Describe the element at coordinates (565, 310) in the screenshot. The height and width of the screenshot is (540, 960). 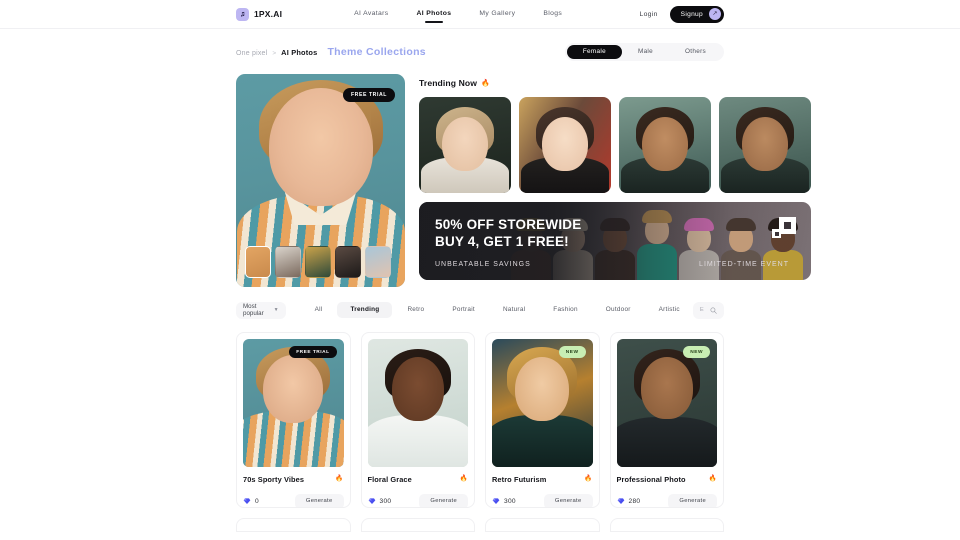
I see `category-tab-fashion: Fashion` at that location.